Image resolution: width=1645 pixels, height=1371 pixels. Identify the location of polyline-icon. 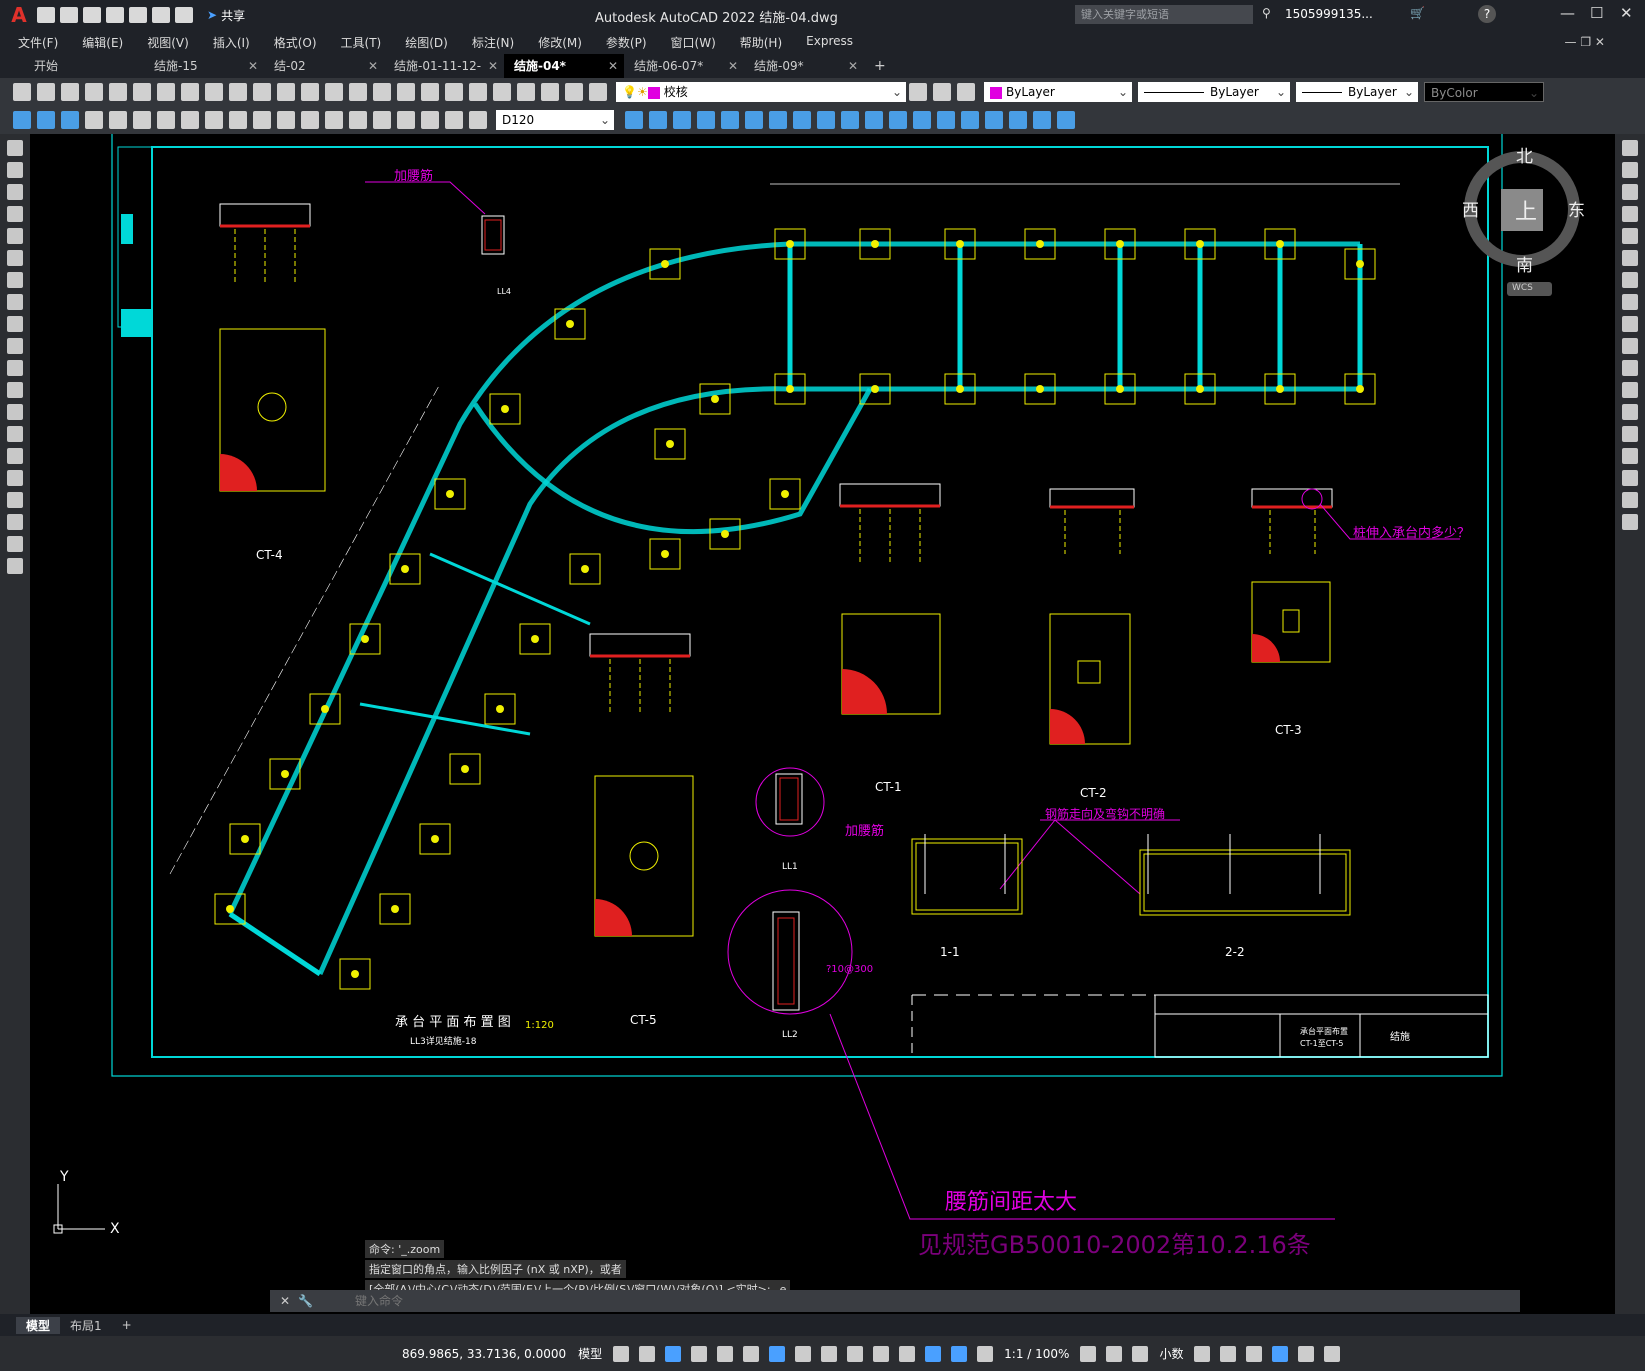
(15, 192).